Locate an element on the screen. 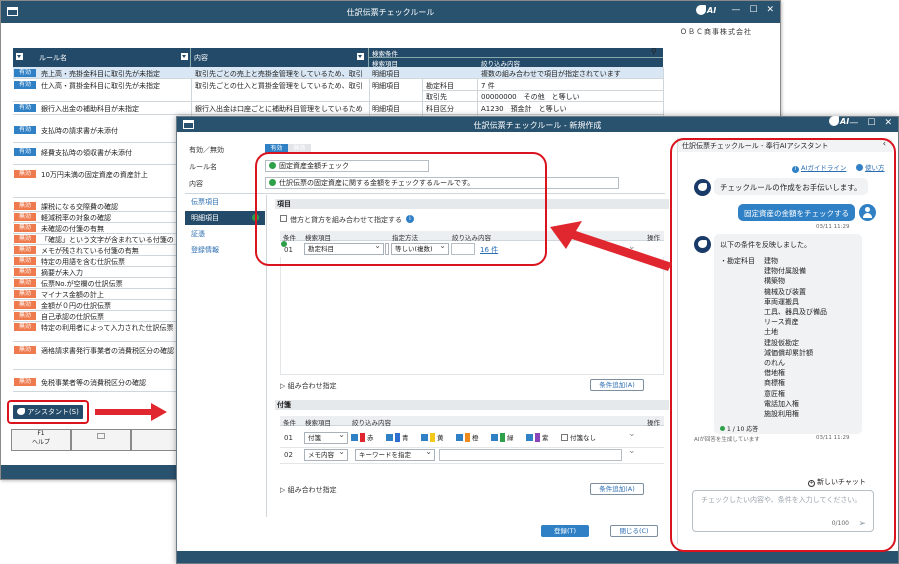 The width and height of the screenshot is (899, 564). fusen-column-header: 条件 検索項目 絞り込み内容 操作 is located at coordinates (472, 421).